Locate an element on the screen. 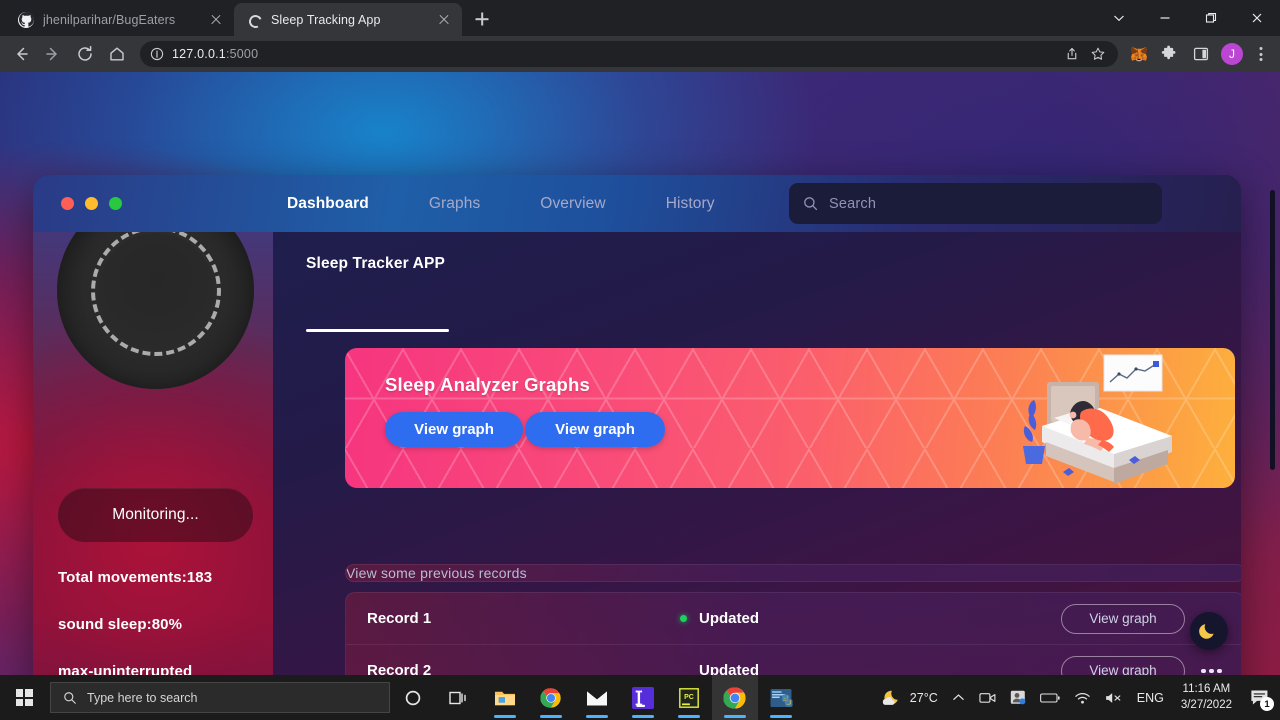 The height and width of the screenshot is (720, 1280). address-bar: 127.0.0.1:5000 is located at coordinates (629, 54).